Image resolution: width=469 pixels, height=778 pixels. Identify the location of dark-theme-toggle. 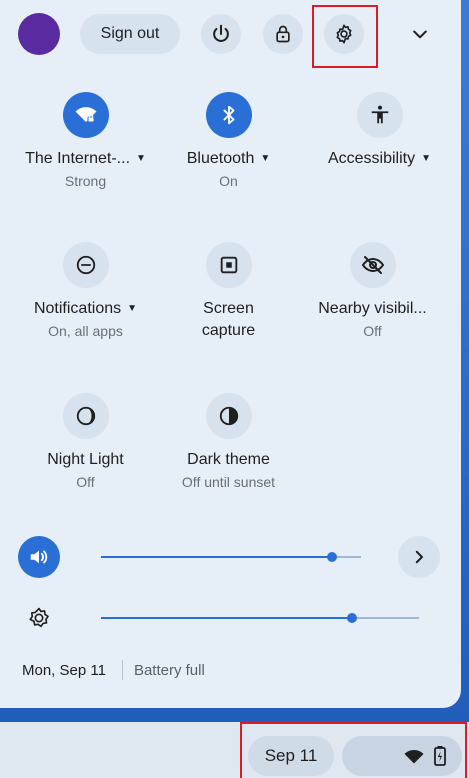
(228, 416).